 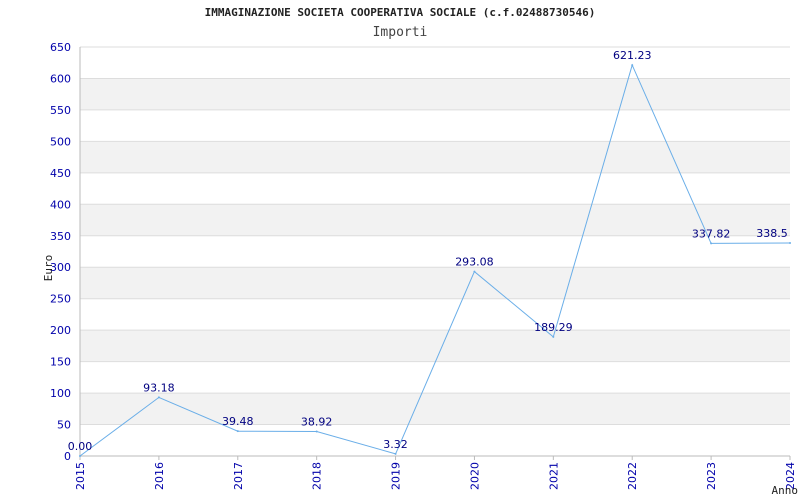 What do you see at coordinates (317, 422) in the screenshot?
I see `data-label: 38.92` at bounding box center [317, 422].